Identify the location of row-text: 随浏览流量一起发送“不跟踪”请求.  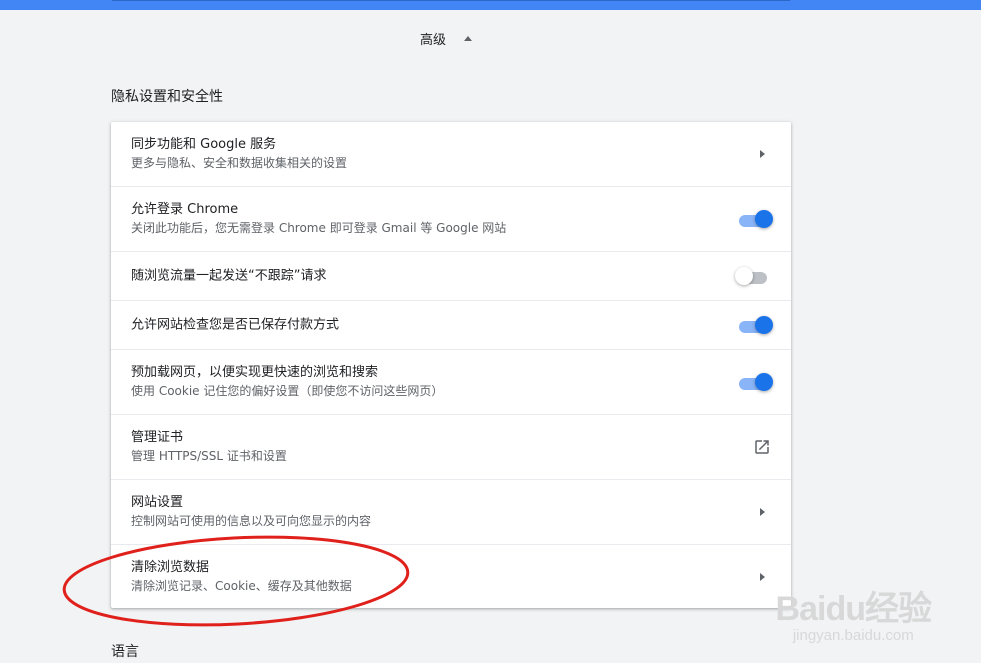
(426, 276).